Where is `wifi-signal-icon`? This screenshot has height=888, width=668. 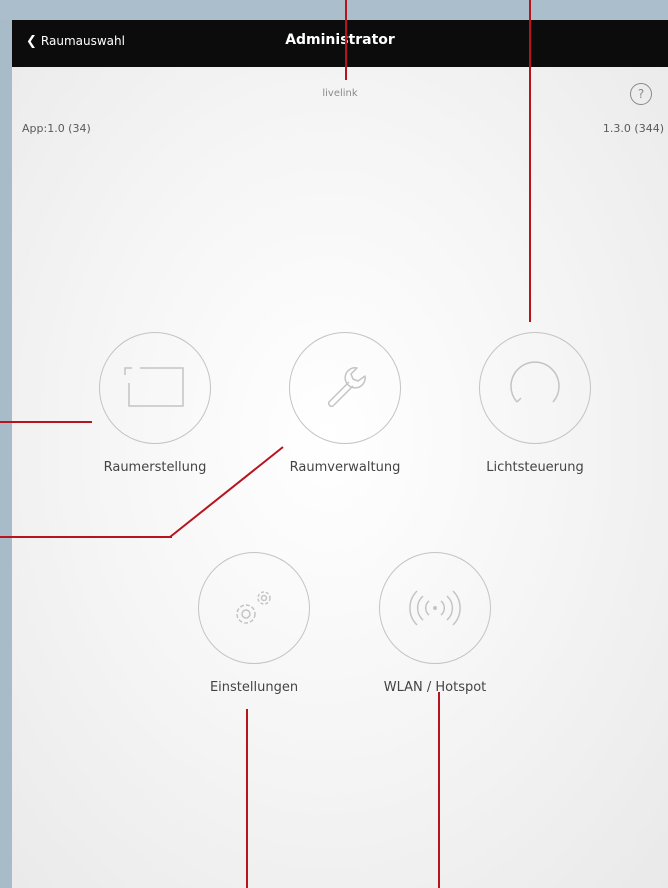
wifi-signal-icon is located at coordinates (435, 608).